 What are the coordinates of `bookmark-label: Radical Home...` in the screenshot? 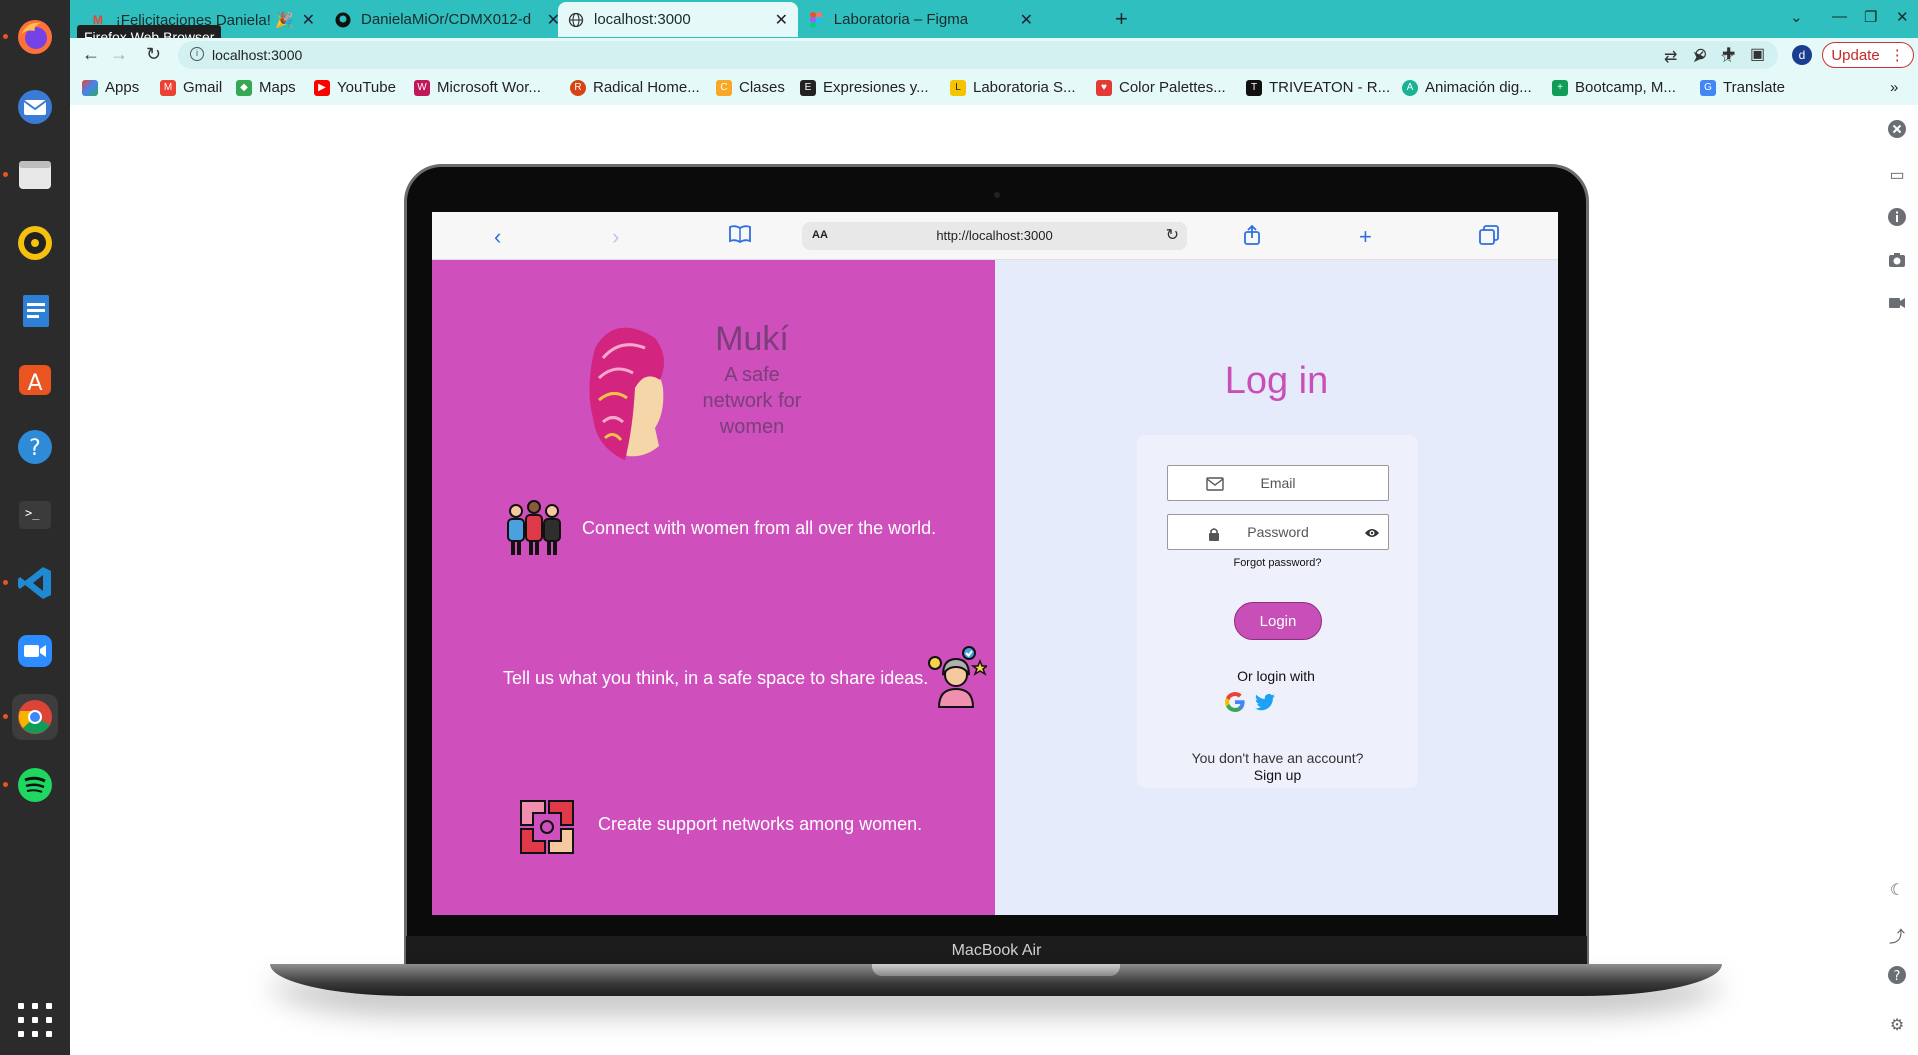 It's located at (646, 87).